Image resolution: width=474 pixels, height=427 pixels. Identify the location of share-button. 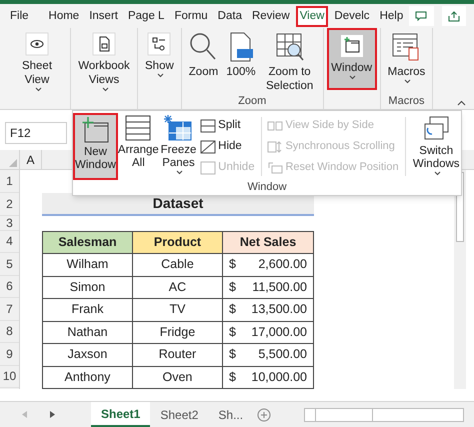
(454, 16).